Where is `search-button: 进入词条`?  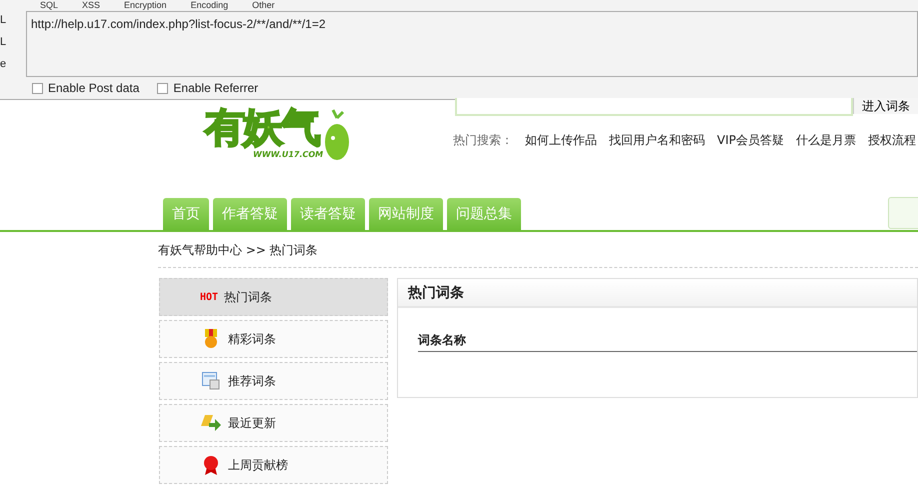 search-button: 进入词条 is located at coordinates (885, 106).